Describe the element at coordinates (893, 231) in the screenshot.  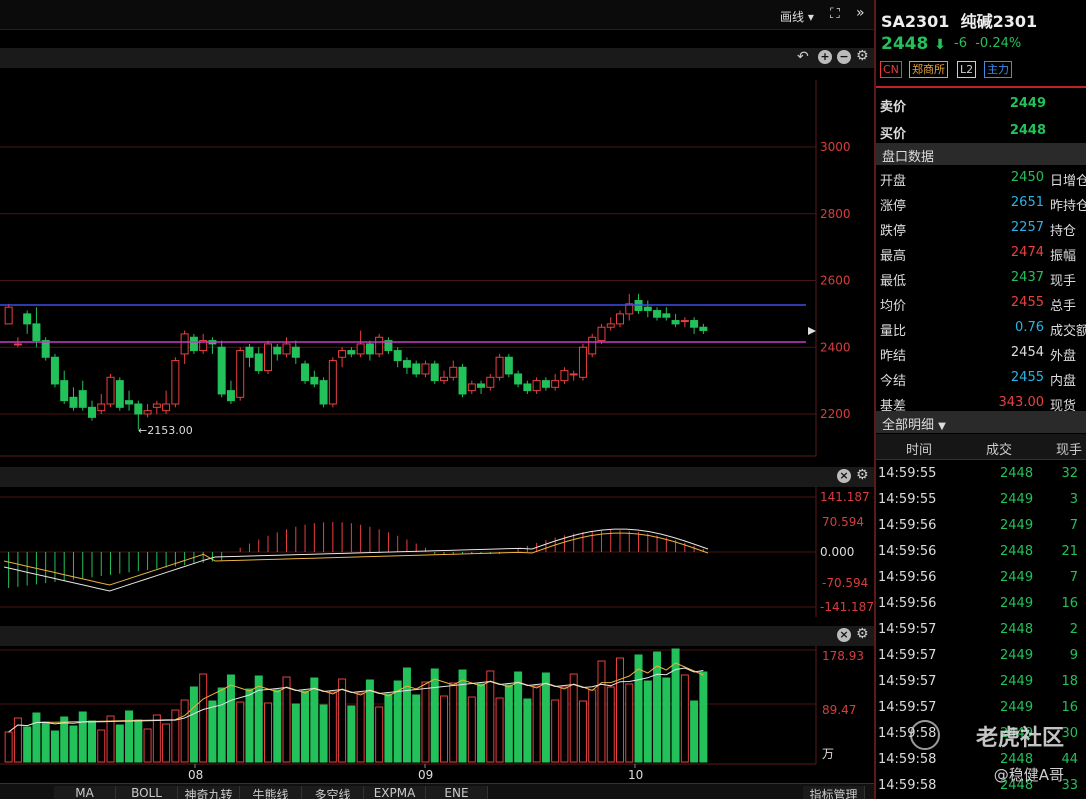
I see `panel-row-label: 跌停` at that location.